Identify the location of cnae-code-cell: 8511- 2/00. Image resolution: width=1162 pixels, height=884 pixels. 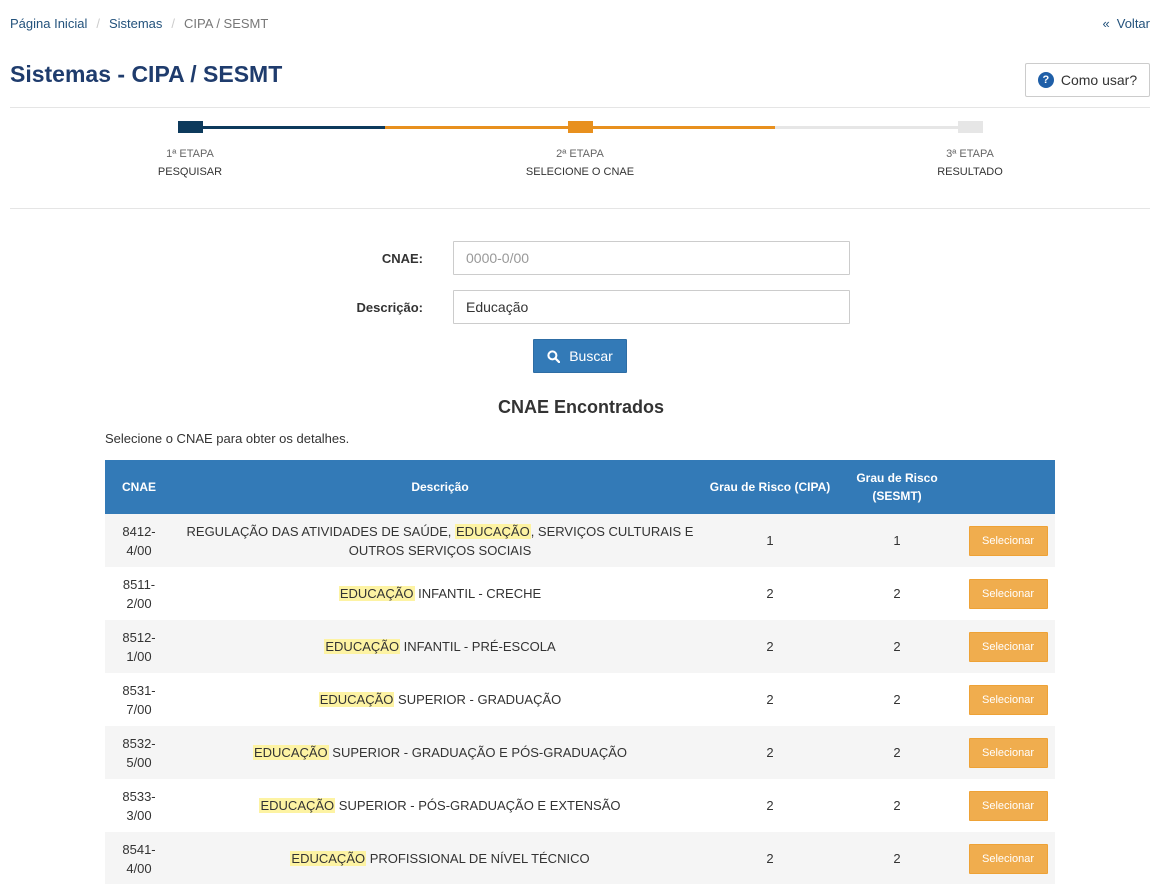
(139, 593).